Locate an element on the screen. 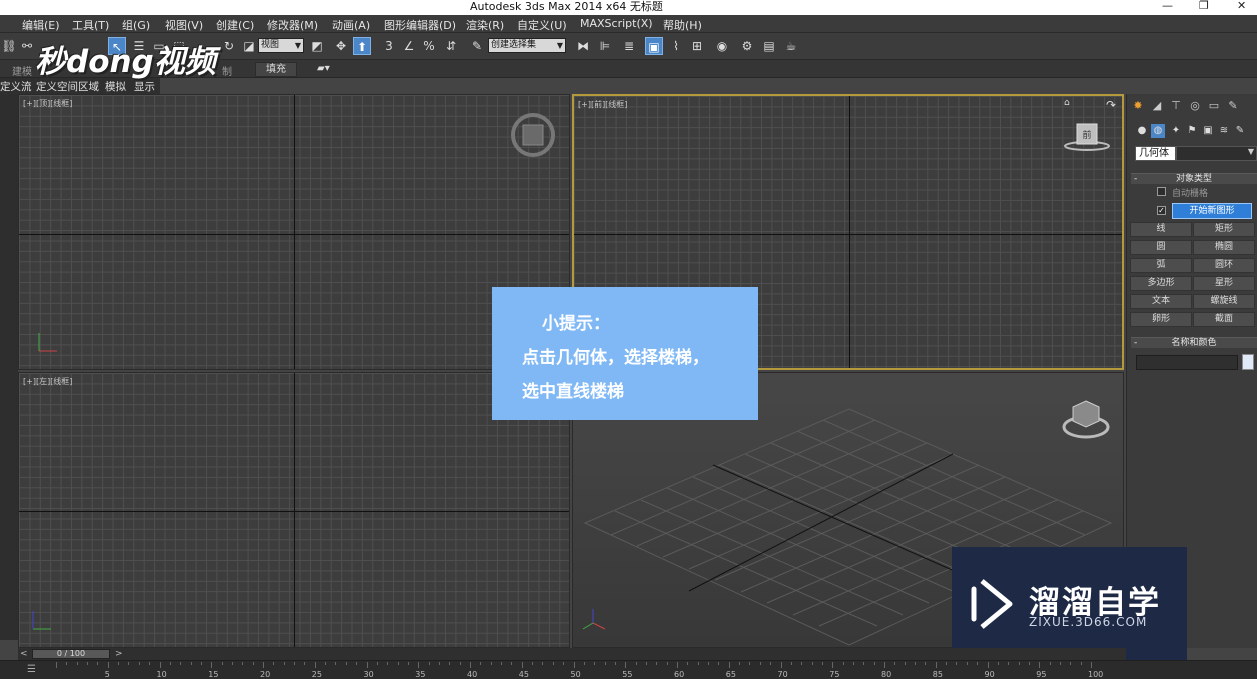  ribbon-tab-modeling: 建模 is located at coordinates (22, 70).